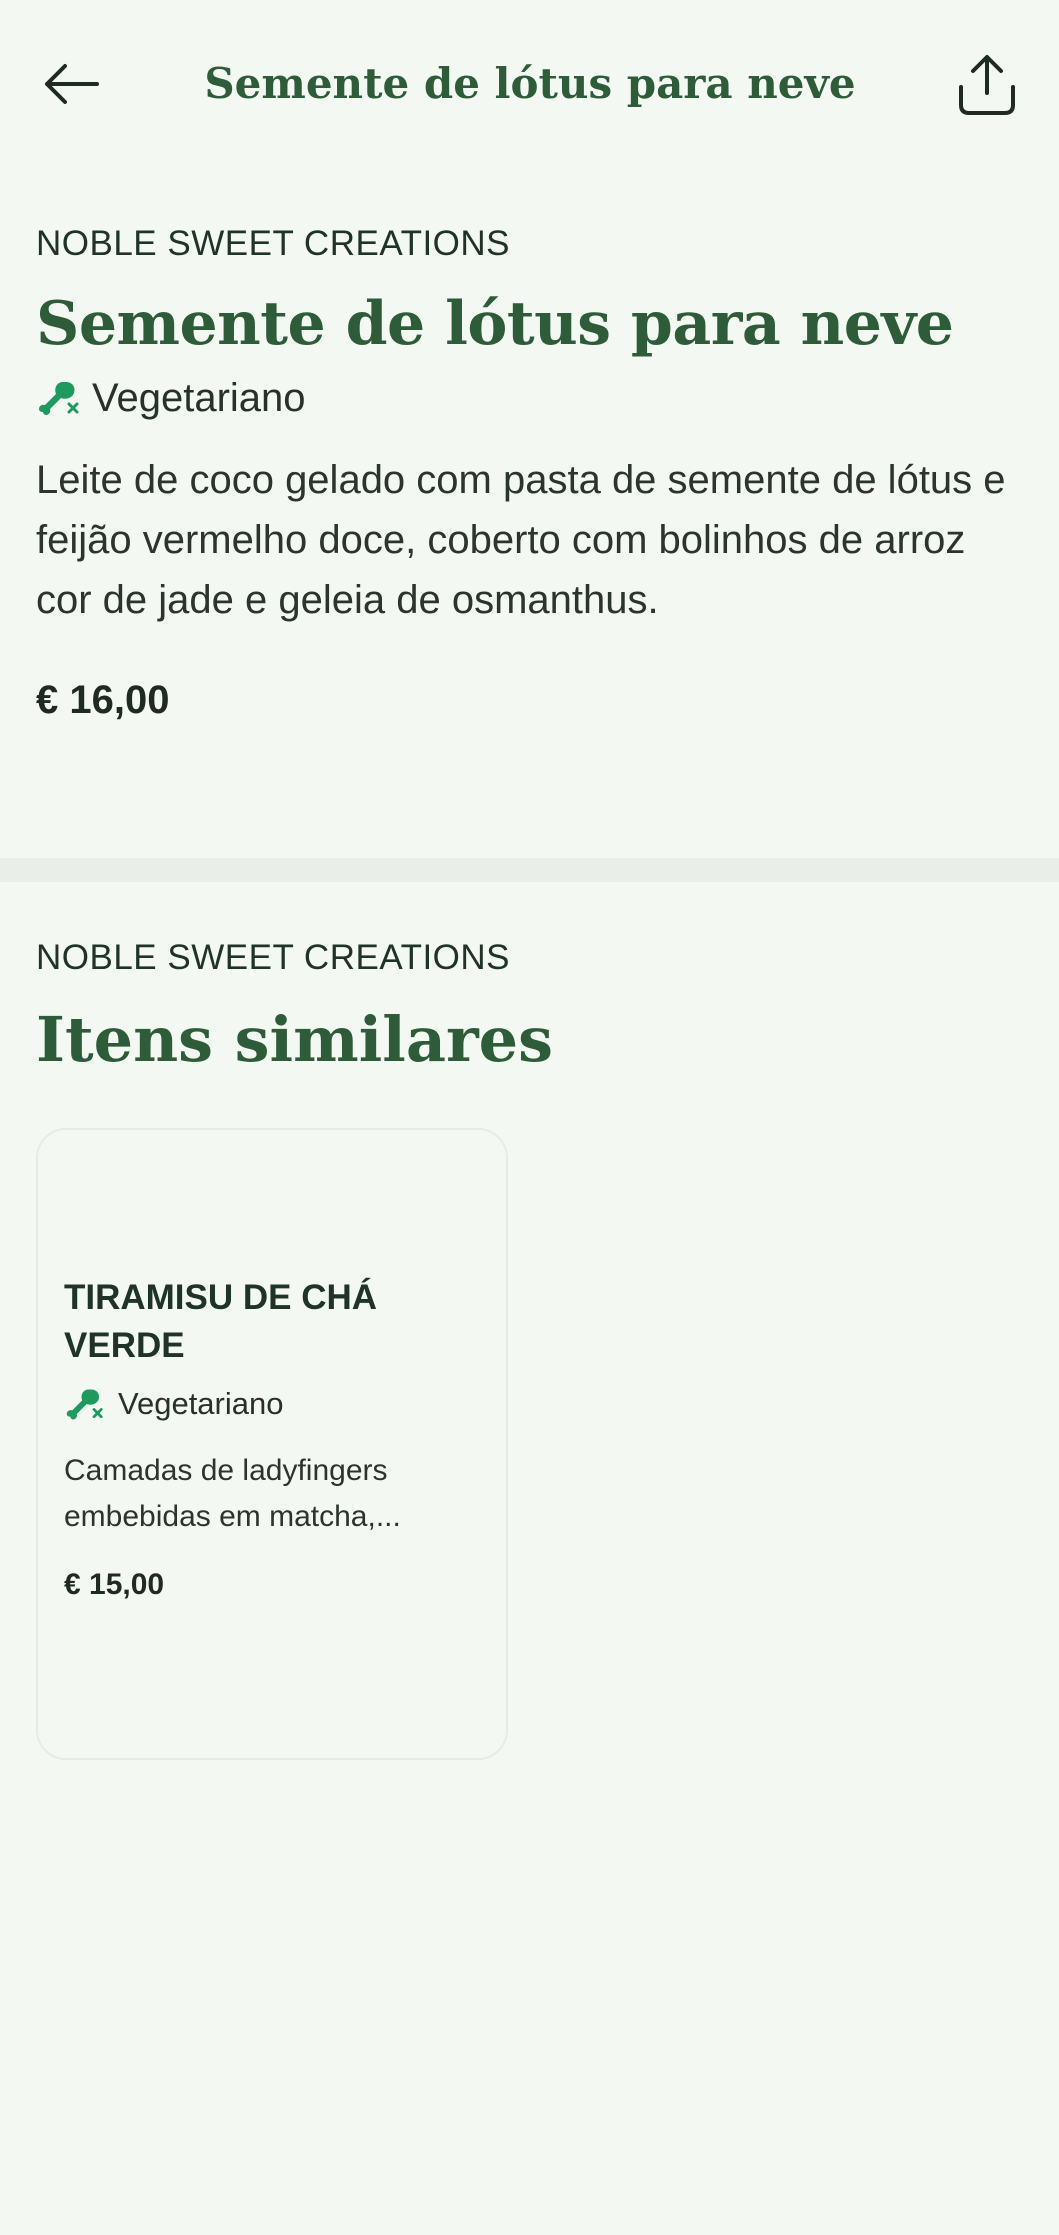 The width and height of the screenshot is (1059, 2235). I want to click on similar-restaurant-name: NOBLE SWEET CREATIONS, so click(273, 957).